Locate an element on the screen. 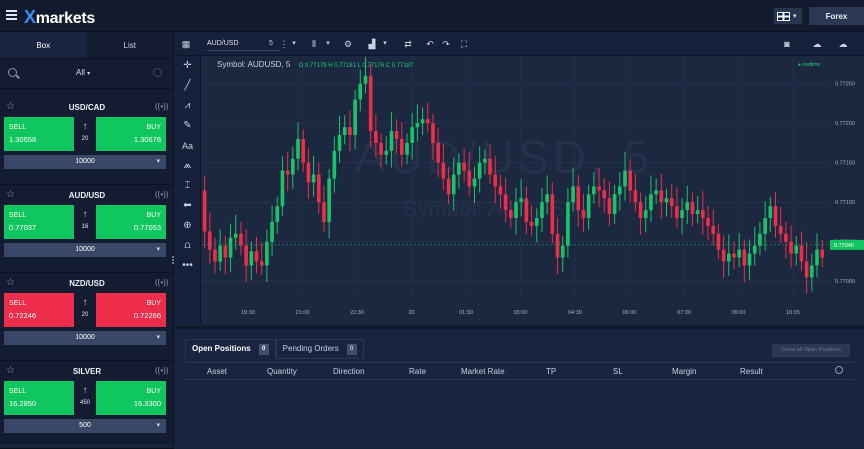 Image resolution: width=864 pixels, height=449 pixels. column-header: Direction is located at coordinates (349, 371).